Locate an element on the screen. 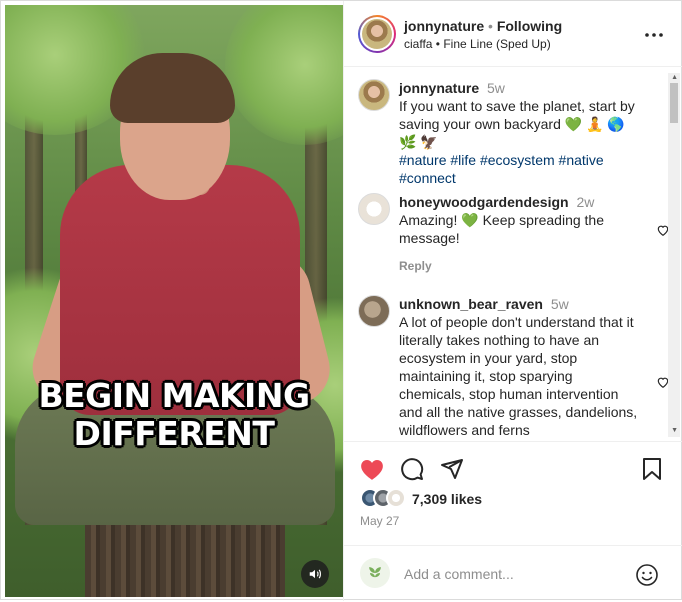 This screenshot has width=682, height=602. header-title-row: jonnynature • Following is located at coordinates (519, 26).